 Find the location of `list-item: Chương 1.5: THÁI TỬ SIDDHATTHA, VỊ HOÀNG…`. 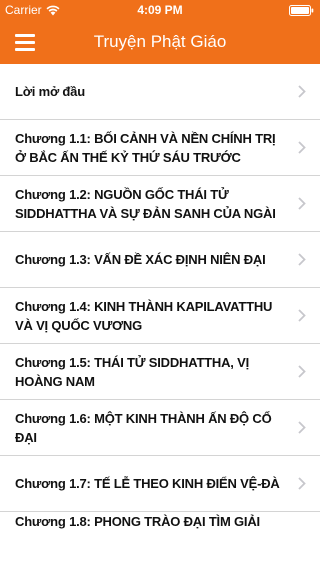

list-item: Chương 1.5: THÁI TỬ SIDDHATTHA, VỊ HOÀNG… is located at coordinates (160, 372).